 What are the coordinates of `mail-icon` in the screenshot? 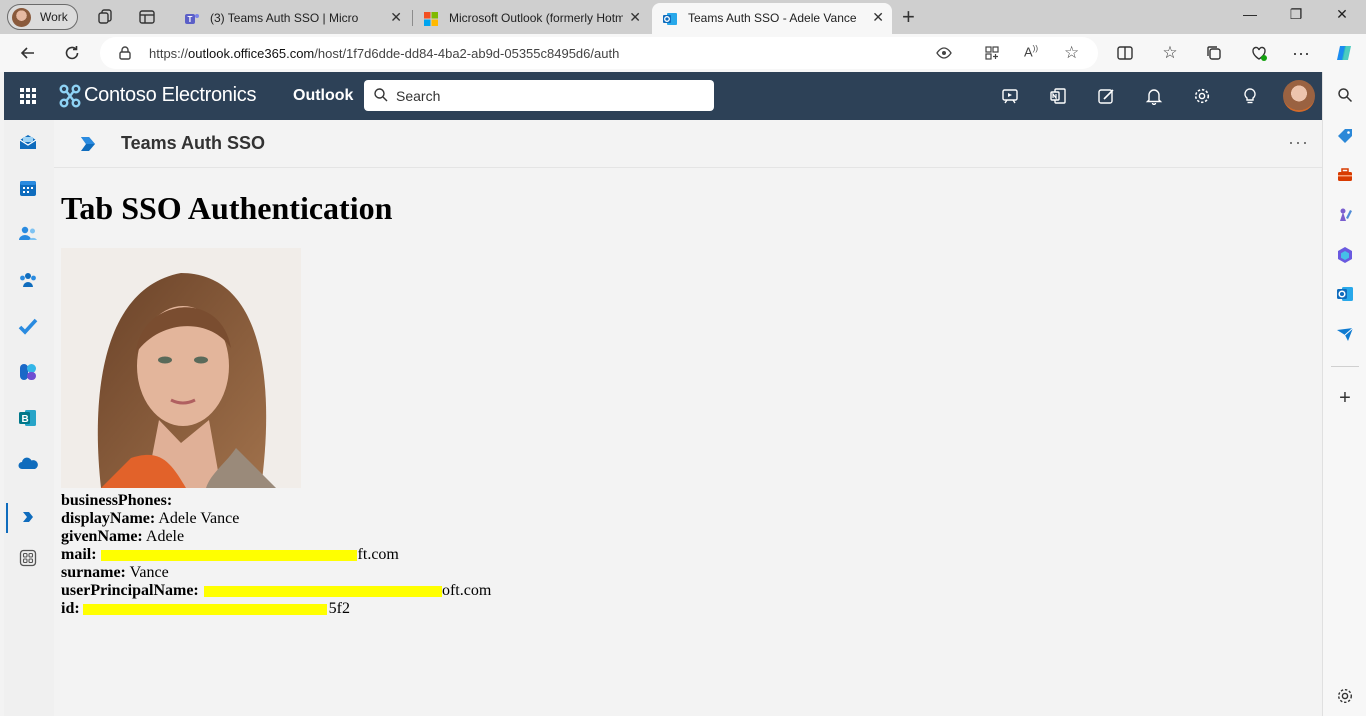 It's located at (28, 142).